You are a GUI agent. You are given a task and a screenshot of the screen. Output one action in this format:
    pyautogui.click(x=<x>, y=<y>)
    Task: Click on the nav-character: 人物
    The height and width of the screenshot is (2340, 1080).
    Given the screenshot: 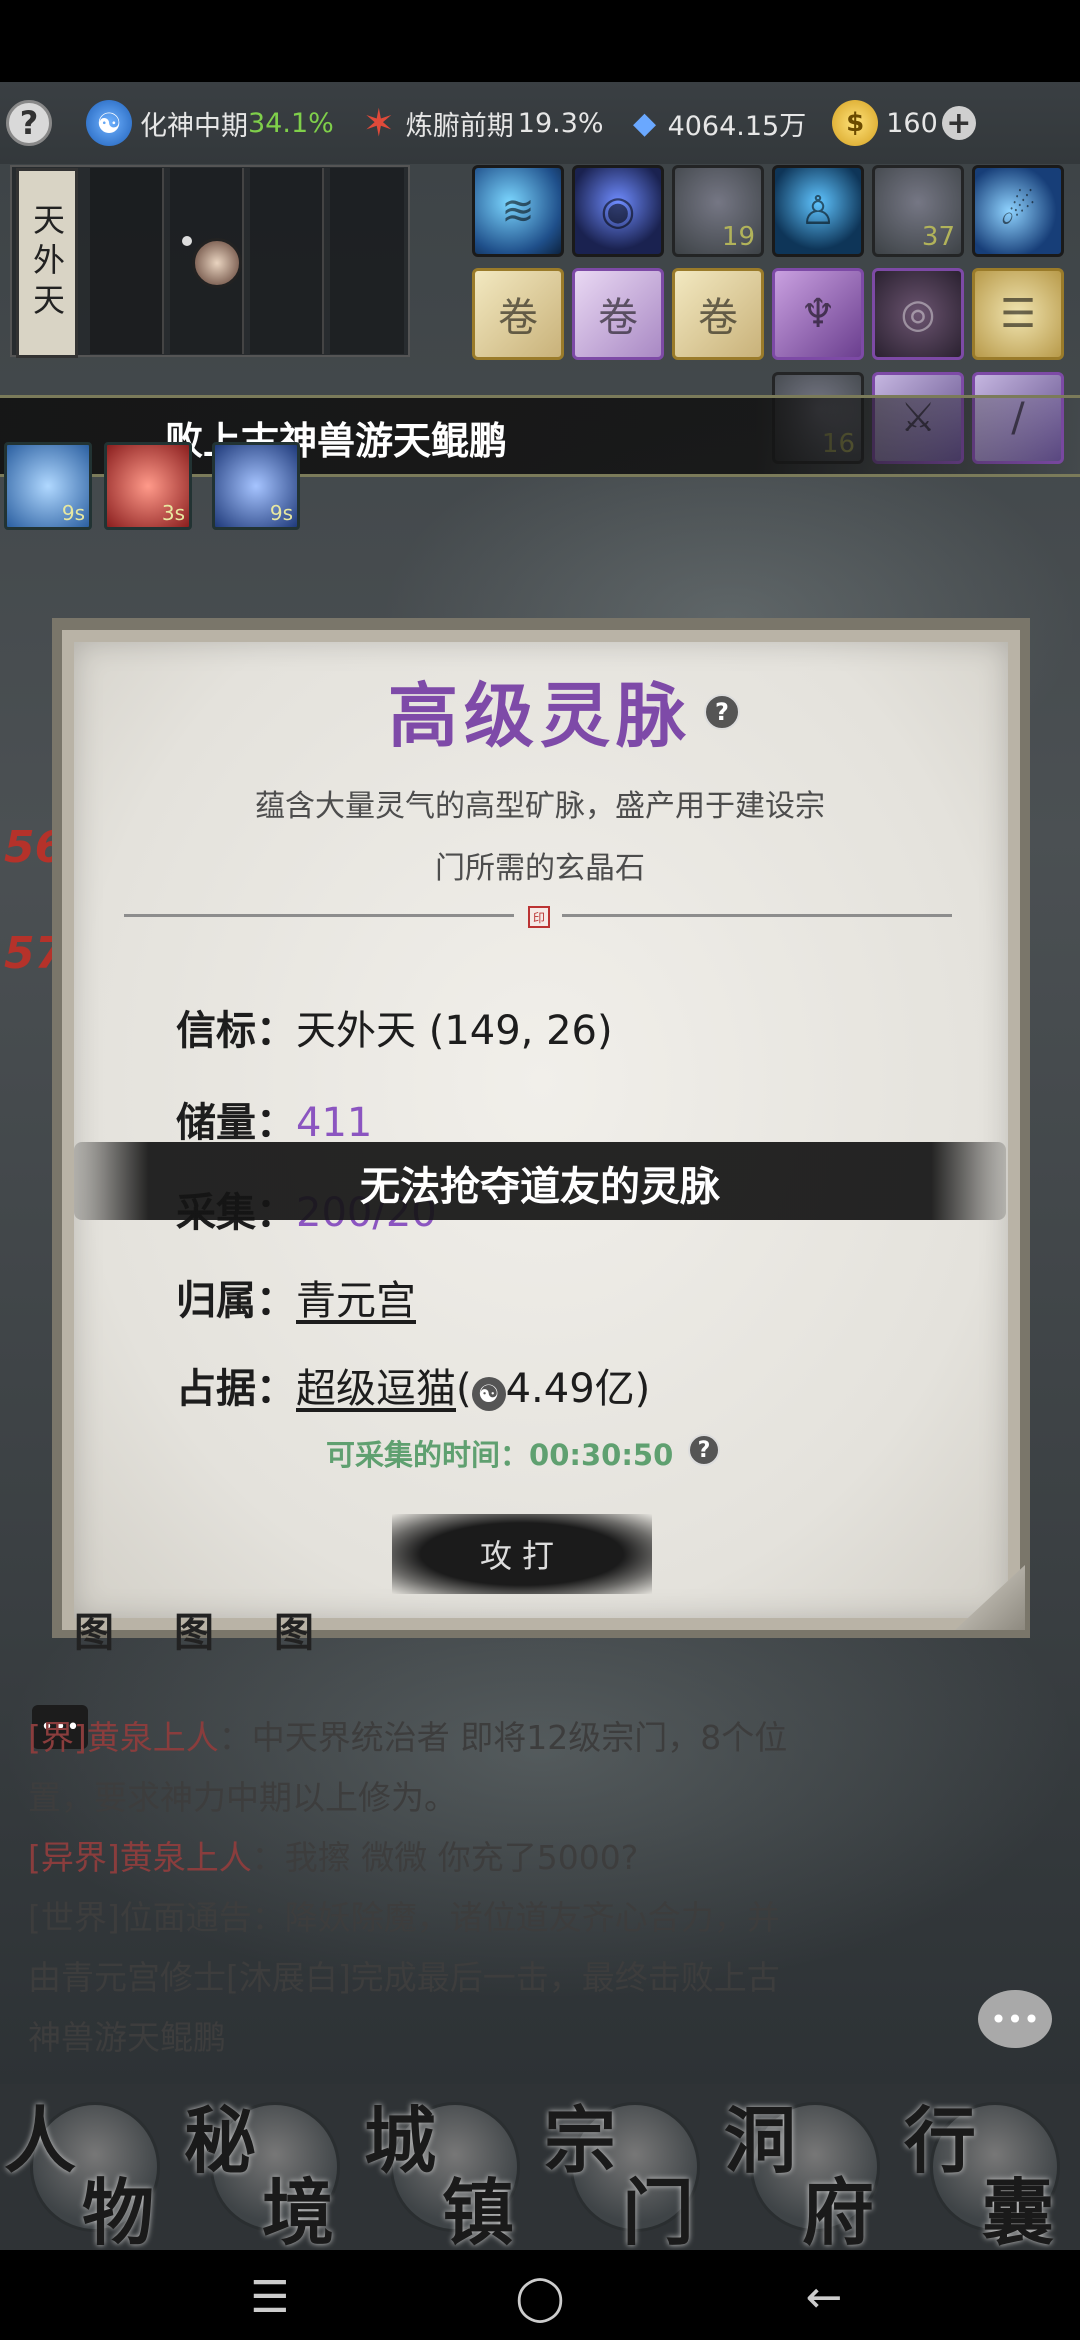 What is the action you would take?
    pyautogui.click(x=90, y=2168)
    